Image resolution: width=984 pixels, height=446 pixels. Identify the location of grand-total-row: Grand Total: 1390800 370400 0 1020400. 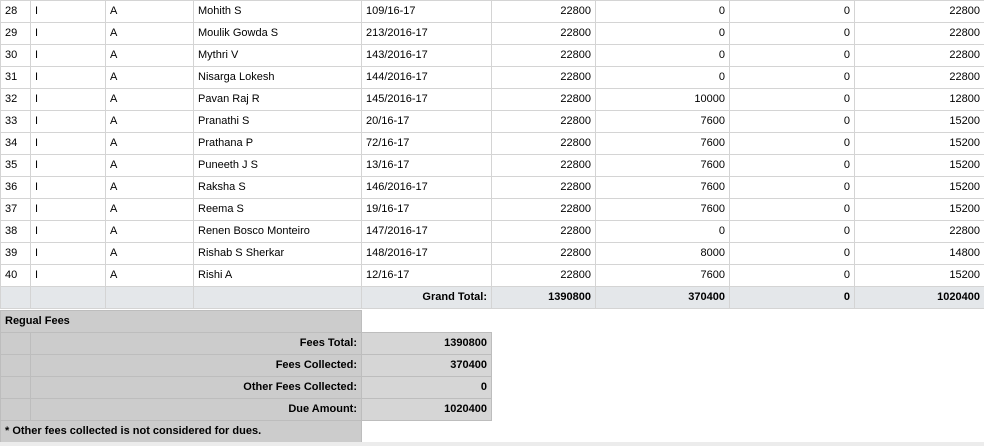
(492, 297).